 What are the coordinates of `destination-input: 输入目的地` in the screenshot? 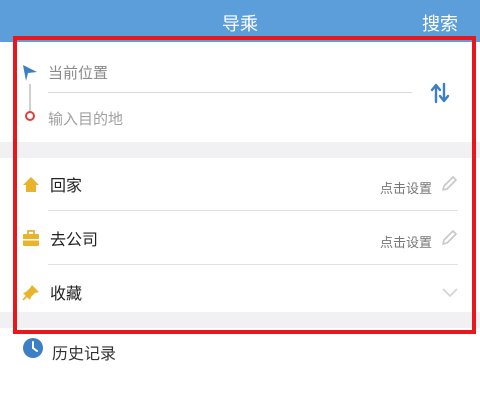 It's located at (85, 118).